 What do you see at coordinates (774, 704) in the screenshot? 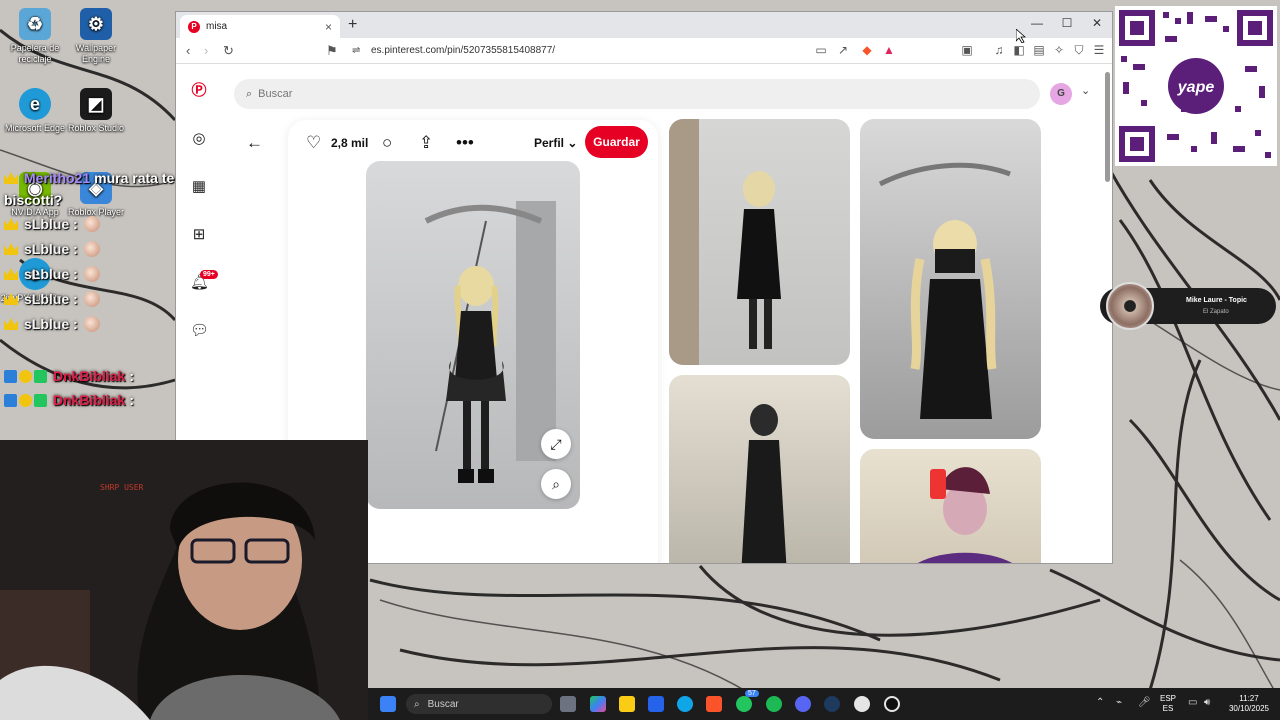
I see `spotify-icon` at bounding box center [774, 704].